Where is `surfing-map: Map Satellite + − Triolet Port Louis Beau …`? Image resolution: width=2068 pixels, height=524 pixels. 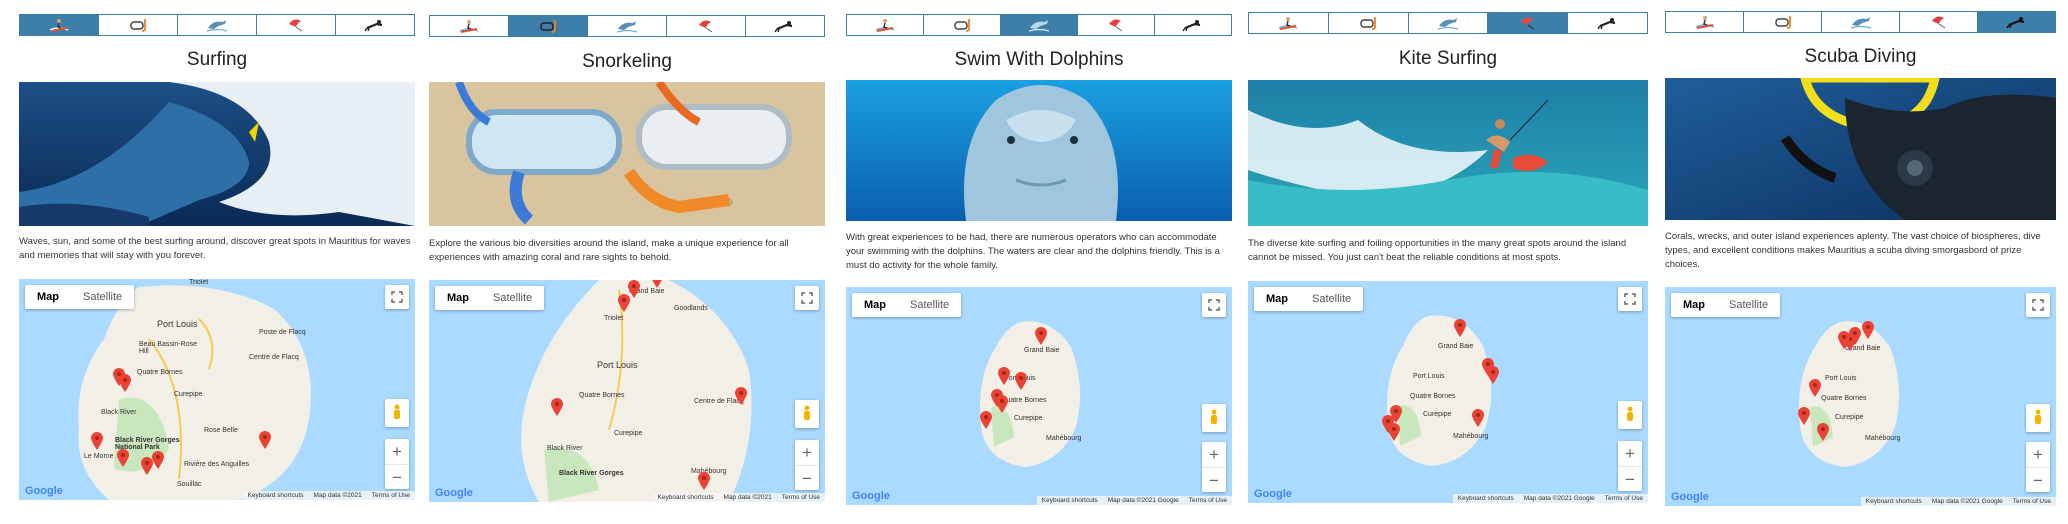
surfing-map: Map Satellite + − Triolet Port Louis Beau … is located at coordinates (217, 389).